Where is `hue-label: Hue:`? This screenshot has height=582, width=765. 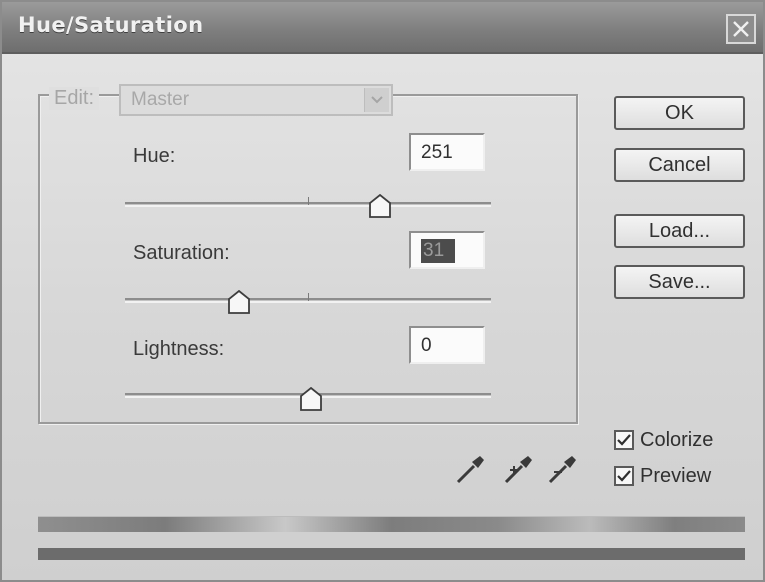
hue-label: Hue: is located at coordinates (154, 156).